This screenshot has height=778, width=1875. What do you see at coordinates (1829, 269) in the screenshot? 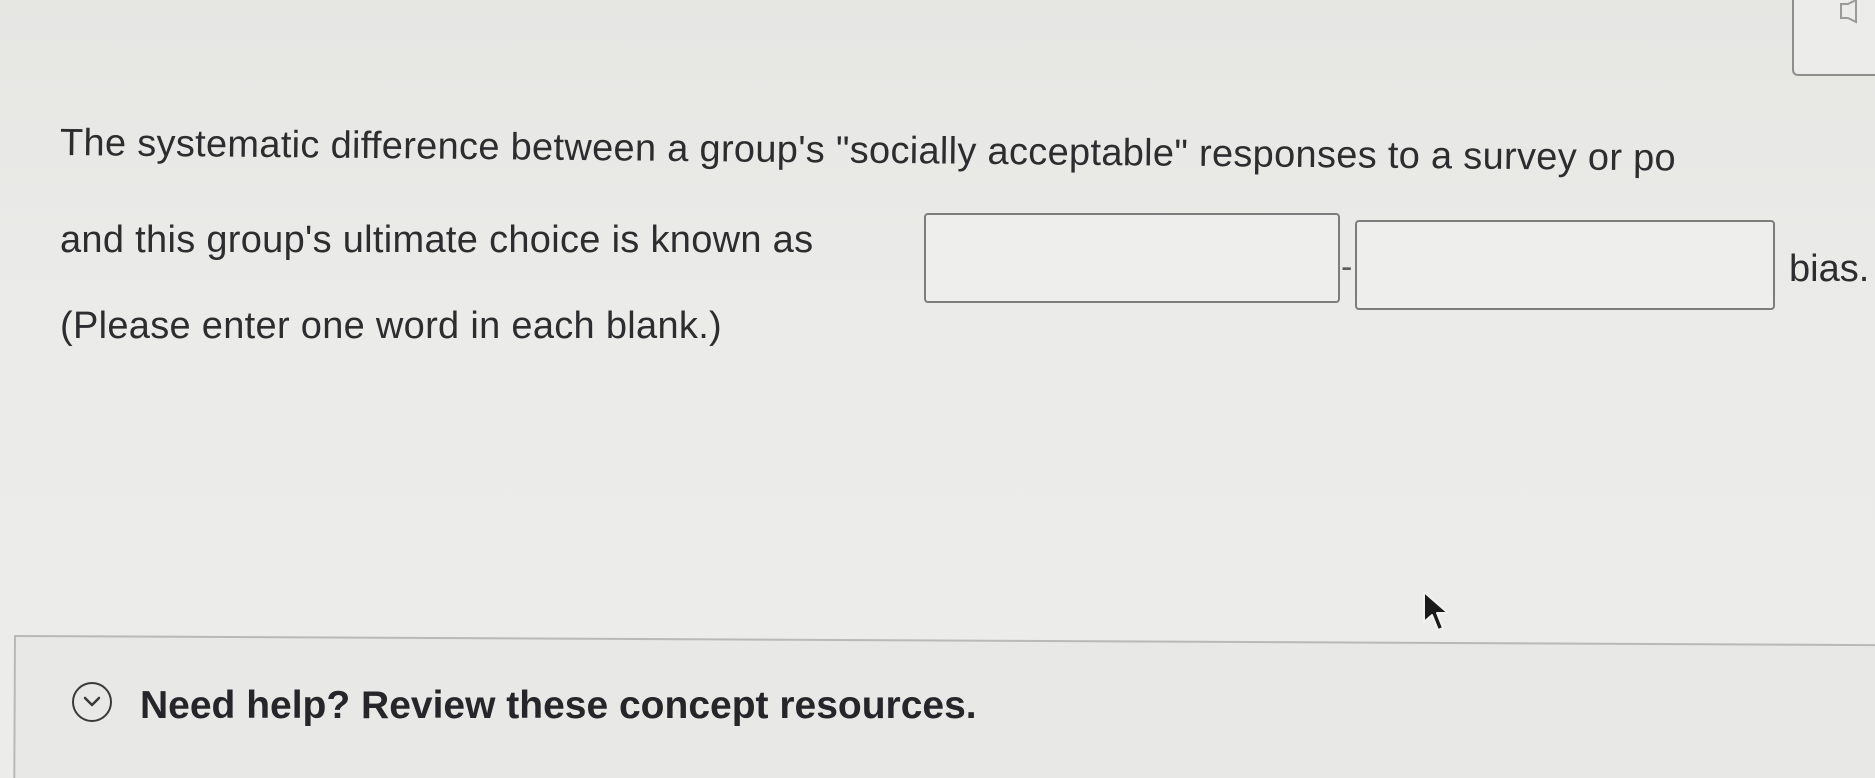
I see `question-suffix: bias.` at bounding box center [1829, 269].